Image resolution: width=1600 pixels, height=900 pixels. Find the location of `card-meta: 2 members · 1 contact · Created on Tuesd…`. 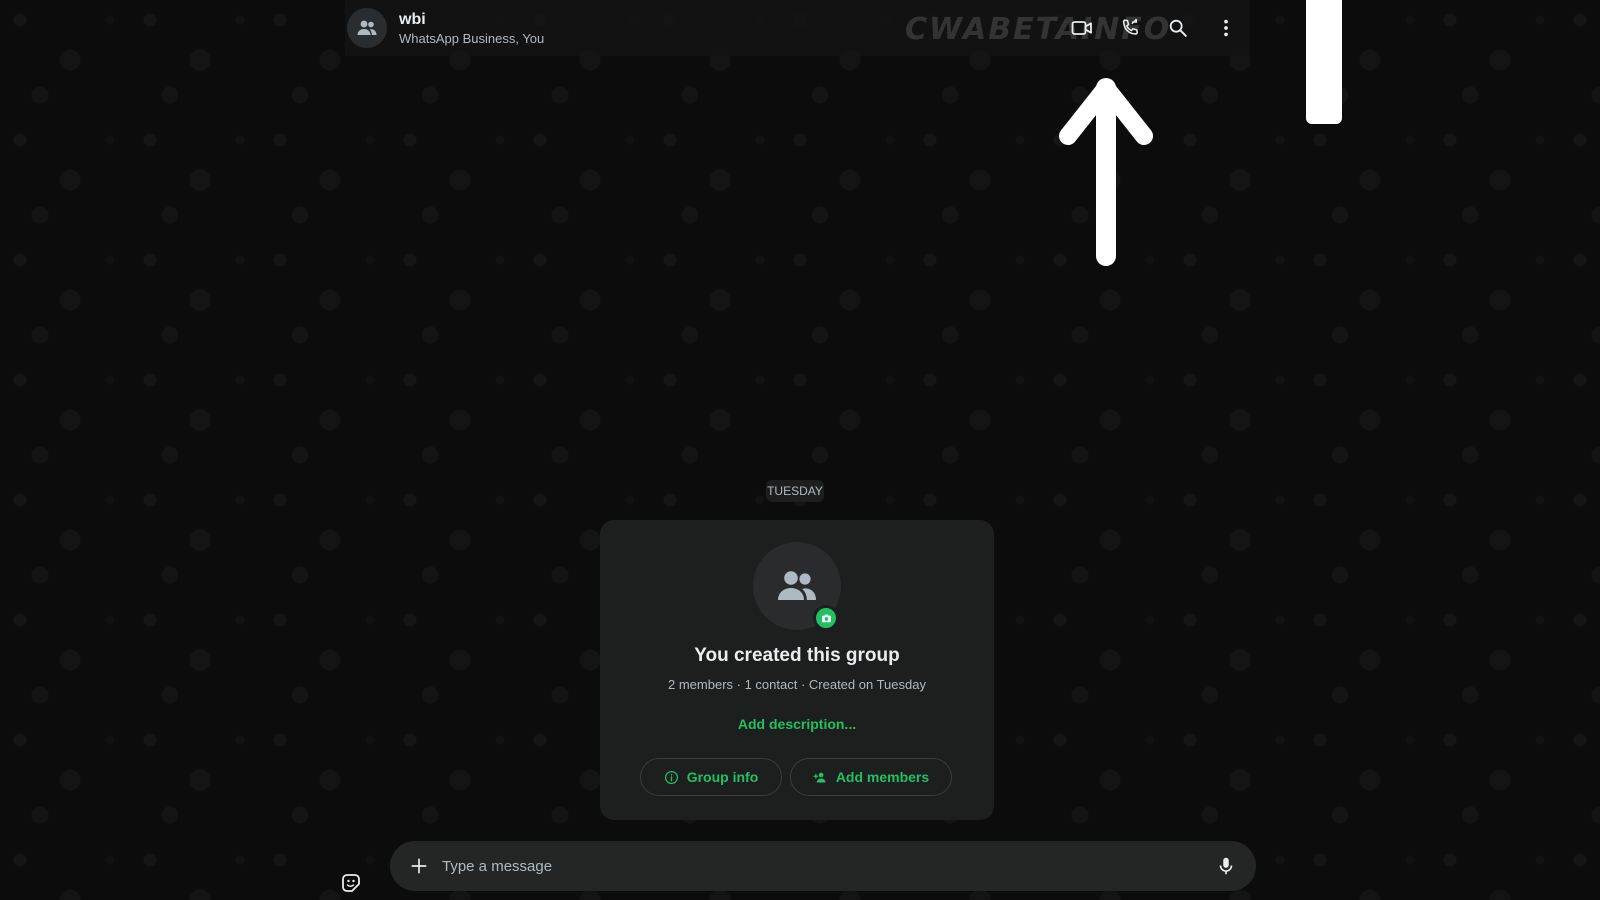

card-meta: 2 members · 1 contact · Created on Tuesd… is located at coordinates (797, 684).